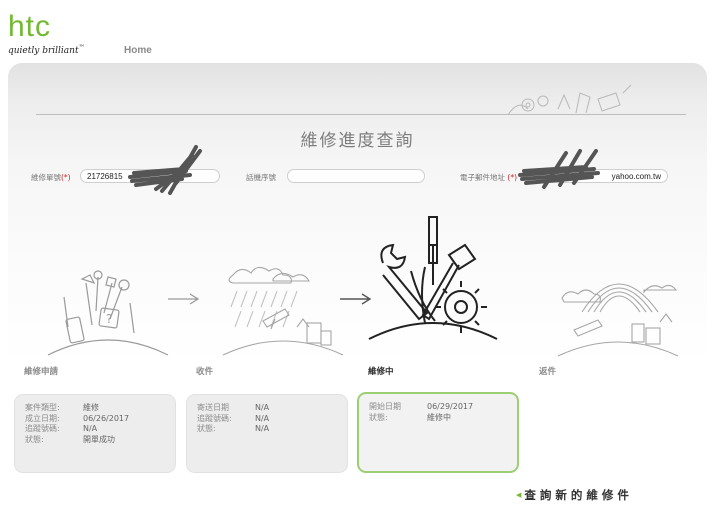 This screenshot has width=720, height=520. I want to click on brand-wordmark: htc, so click(30, 26).